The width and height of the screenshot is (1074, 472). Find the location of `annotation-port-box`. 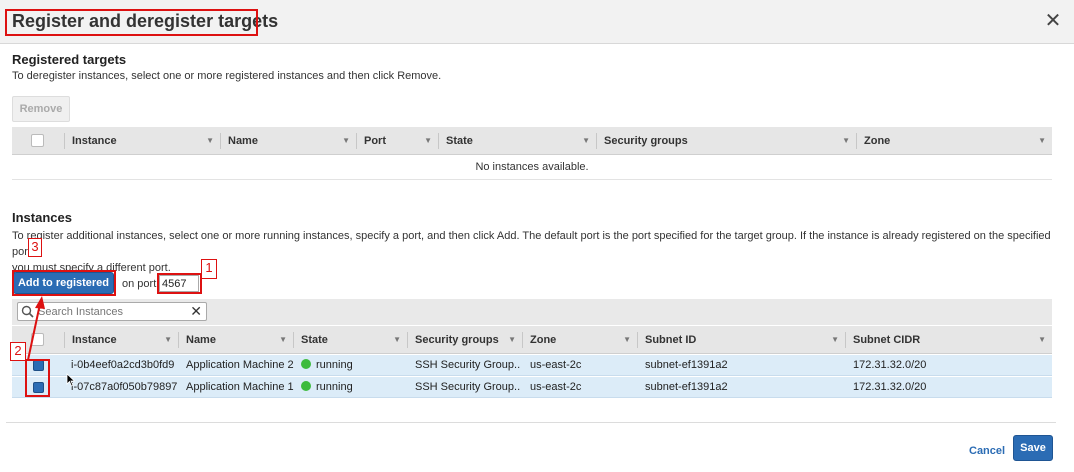

annotation-port-box is located at coordinates (179, 283).